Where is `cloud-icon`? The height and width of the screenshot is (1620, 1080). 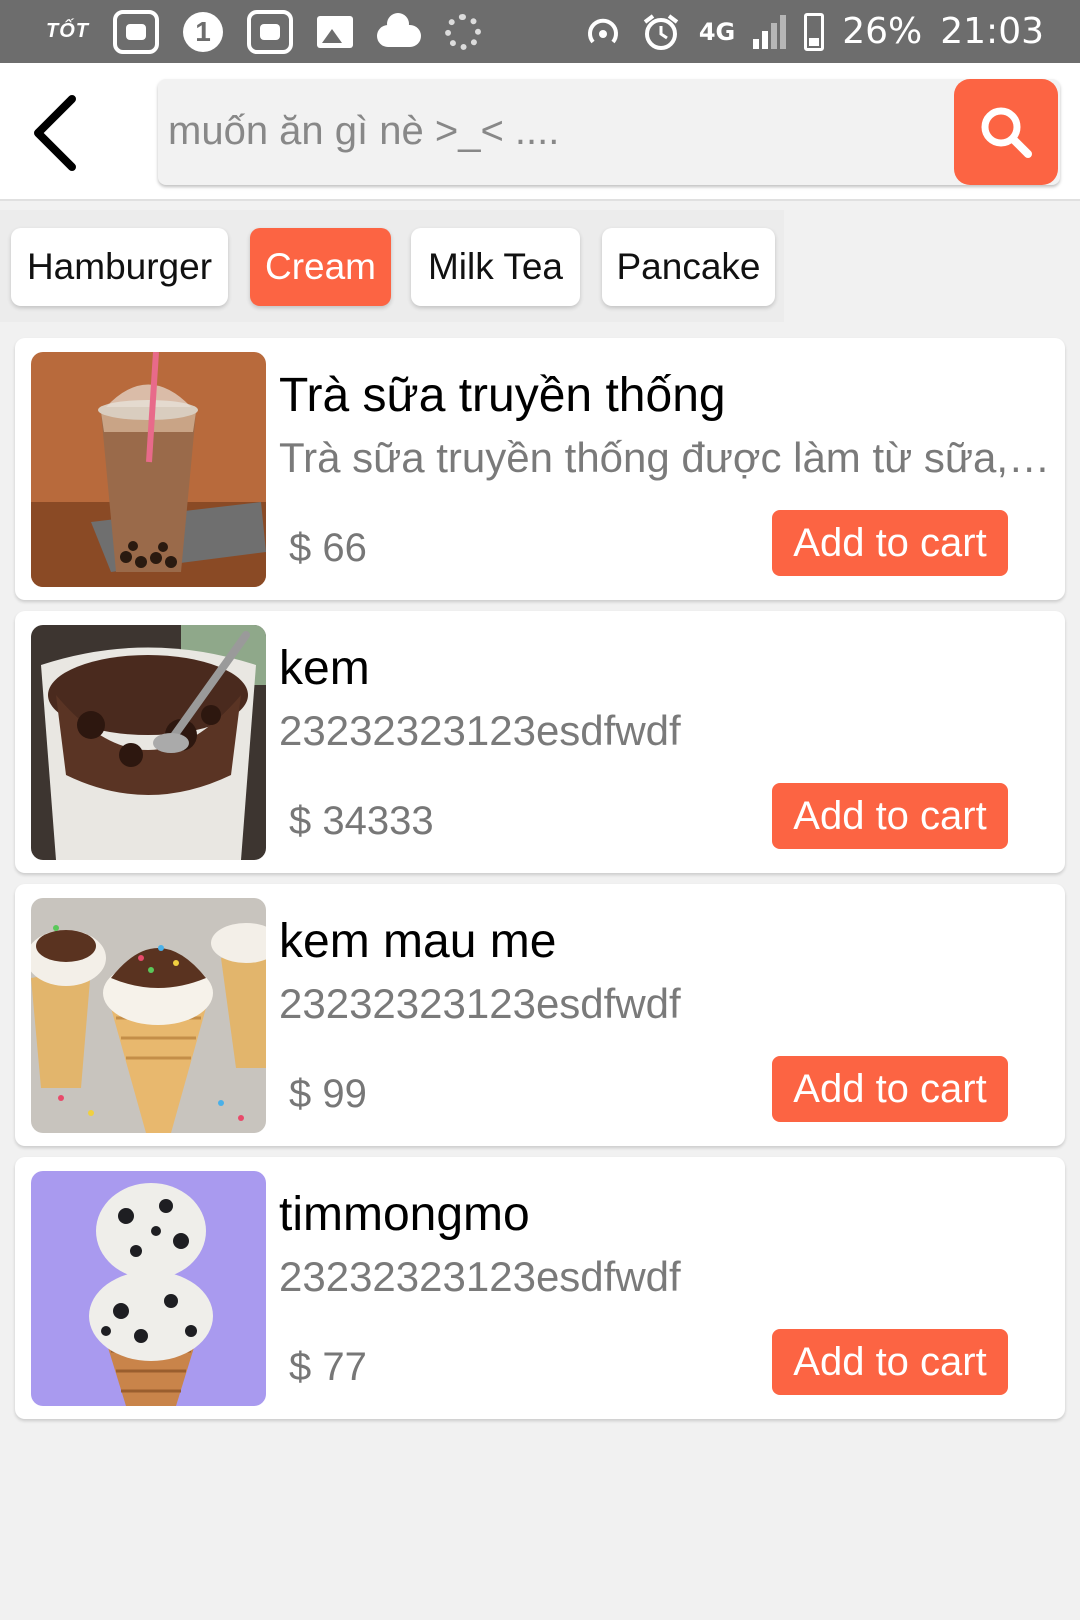 cloud-icon is located at coordinates (399, 29).